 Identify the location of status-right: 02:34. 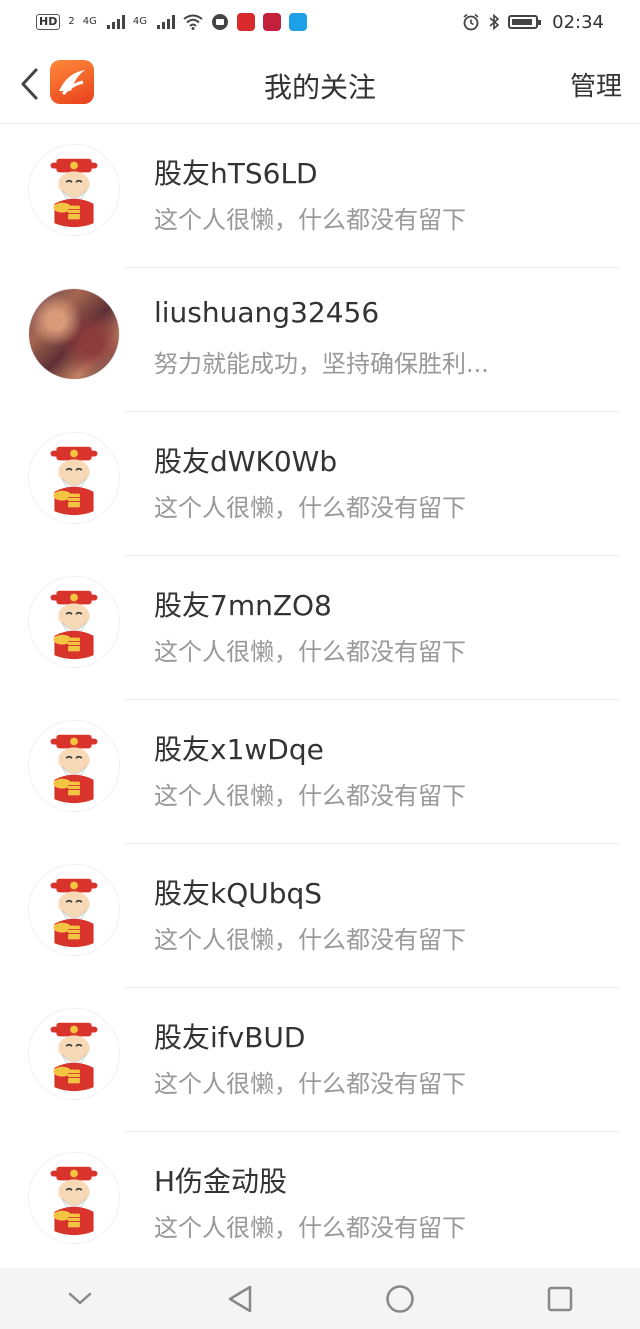
(533, 22).